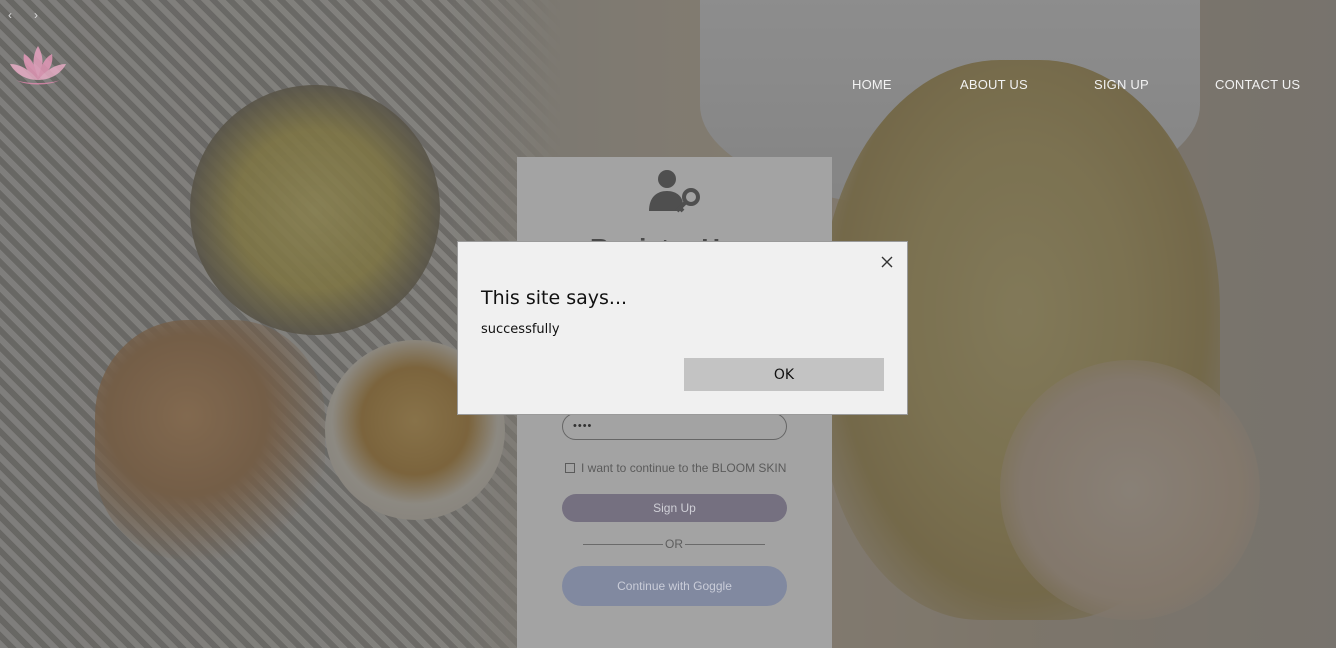 The width and height of the screenshot is (1336, 648). What do you see at coordinates (994, 84) in the screenshot?
I see `nav-about-us: ABOUT US` at bounding box center [994, 84].